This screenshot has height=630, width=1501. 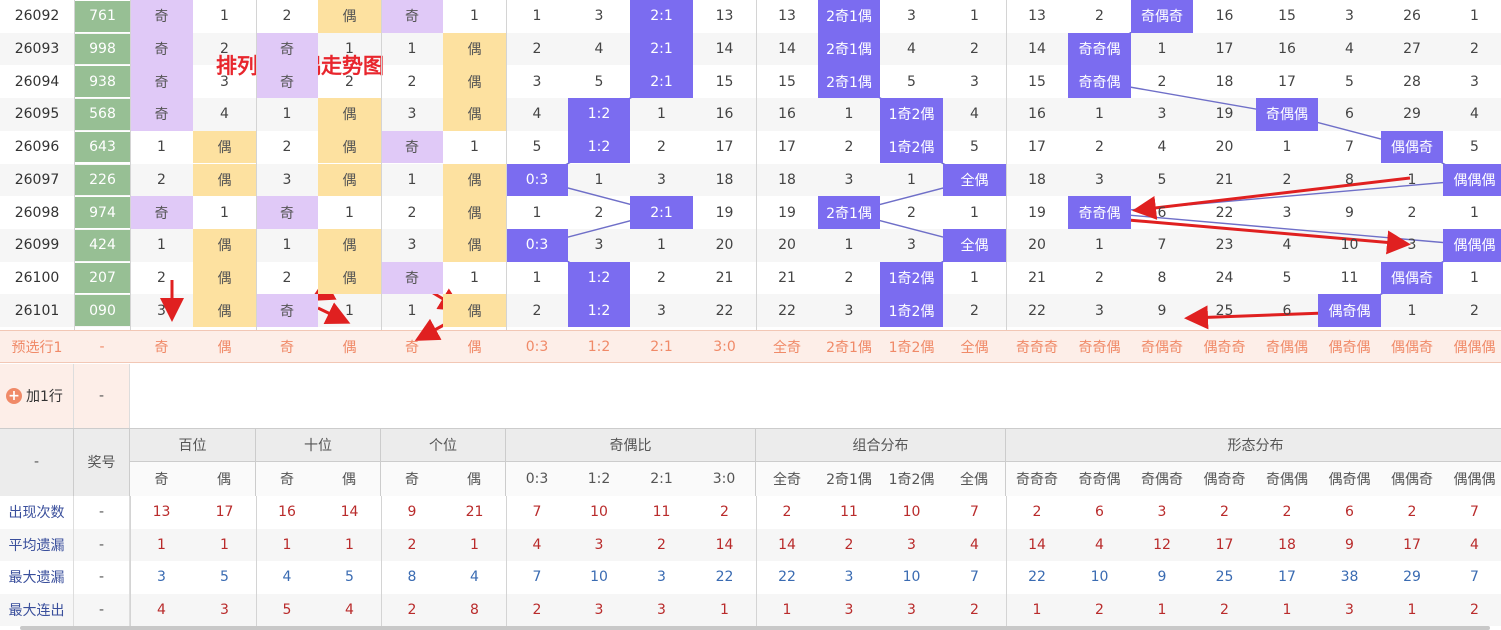 I want to click on header-sub: 全奇, so click(x=787, y=479).